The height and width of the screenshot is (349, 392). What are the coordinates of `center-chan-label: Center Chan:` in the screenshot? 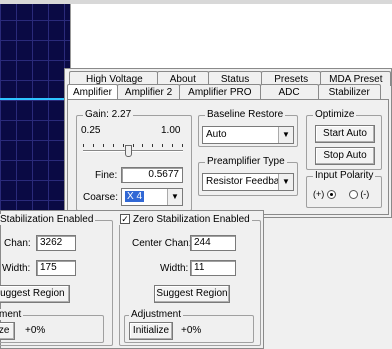 It's located at (162, 243).